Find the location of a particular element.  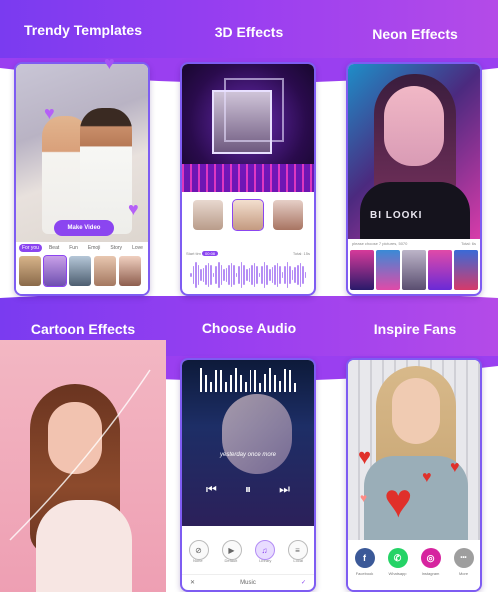

library-label: Library is located at coordinates (265, 560).